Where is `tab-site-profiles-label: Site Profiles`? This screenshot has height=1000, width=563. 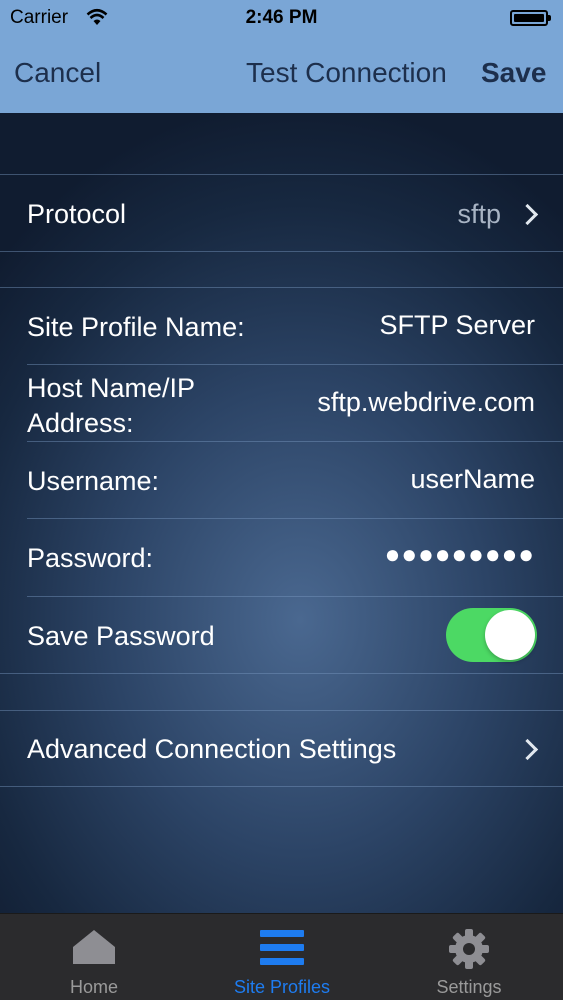
tab-site-profiles-label: Site Profiles is located at coordinates (282, 987).